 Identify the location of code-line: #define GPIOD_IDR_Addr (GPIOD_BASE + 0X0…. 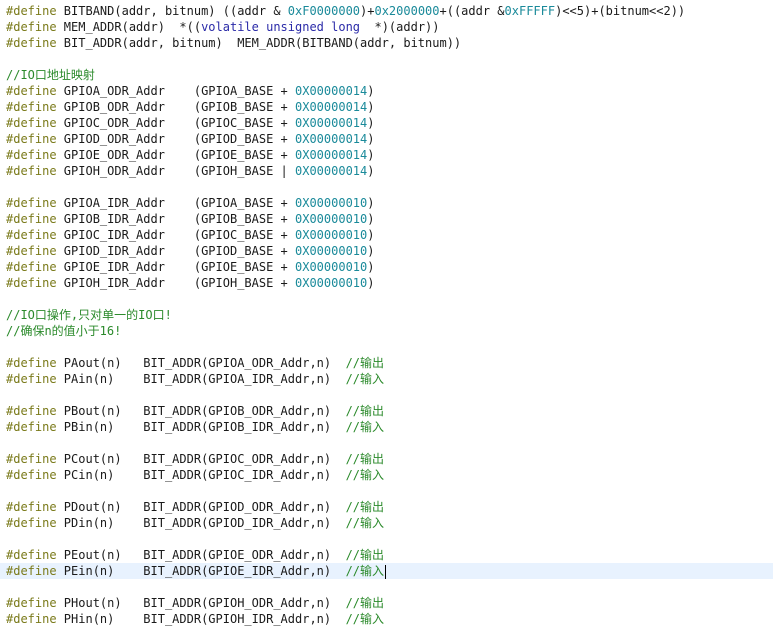
(386, 251).